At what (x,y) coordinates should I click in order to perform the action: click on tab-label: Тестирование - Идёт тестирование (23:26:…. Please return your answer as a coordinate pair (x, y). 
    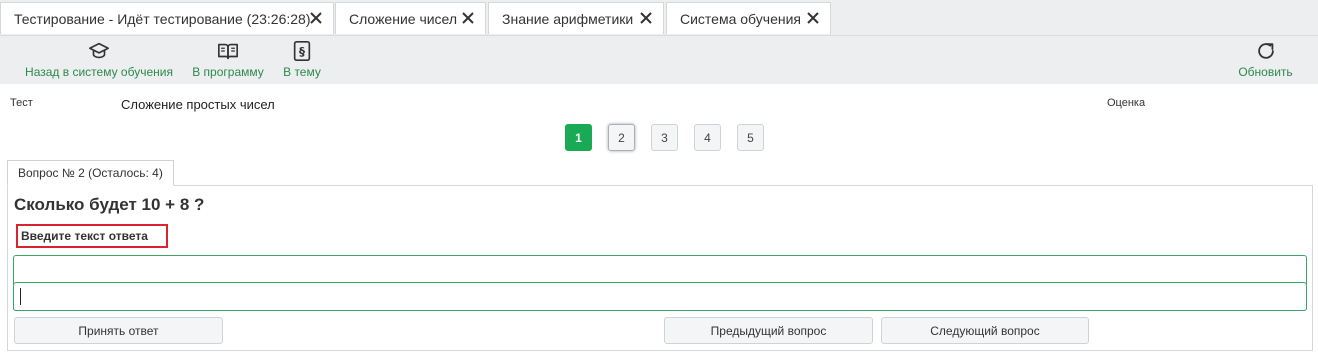
    Looking at the image, I should click on (162, 18).